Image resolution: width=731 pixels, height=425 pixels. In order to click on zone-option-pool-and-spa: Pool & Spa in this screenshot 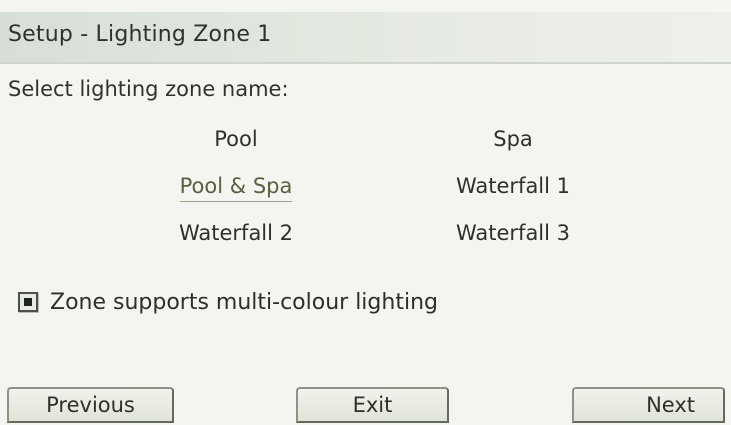, I will do `click(236, 186)`.